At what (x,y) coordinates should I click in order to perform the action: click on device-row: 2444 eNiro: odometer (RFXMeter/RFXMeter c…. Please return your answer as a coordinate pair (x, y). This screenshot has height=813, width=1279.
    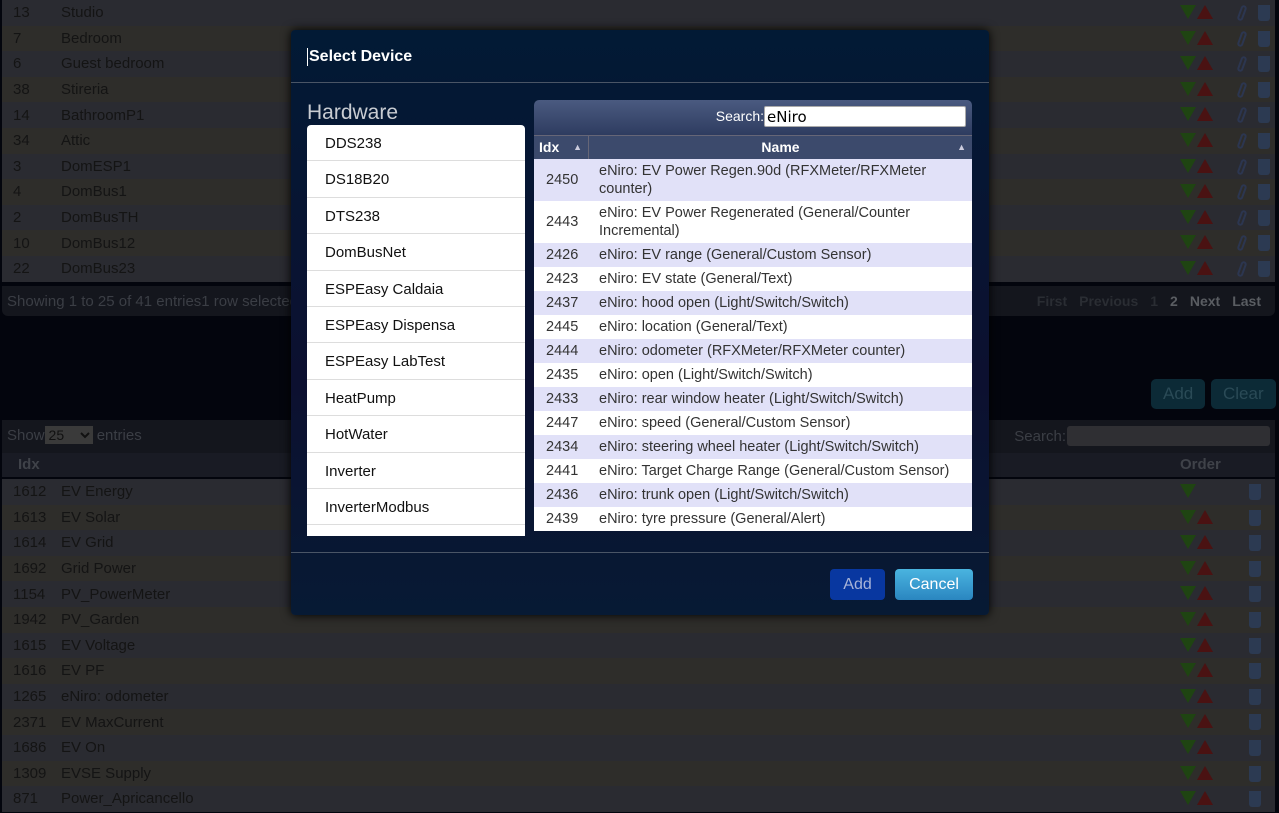
    Looking at the image, I should click on (753, 351).